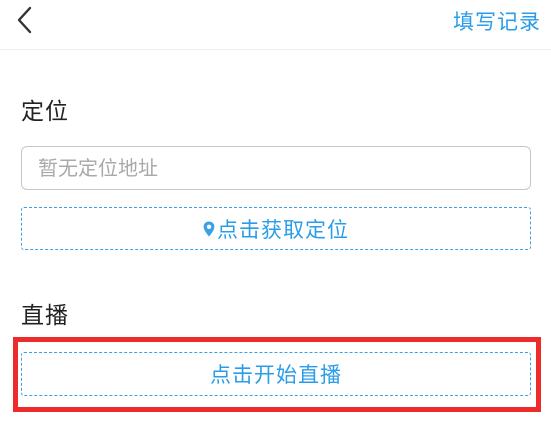 This screenshot has height=435, width=551. I want to click on start-live-button: 点击开始直播, so click(276, 374).